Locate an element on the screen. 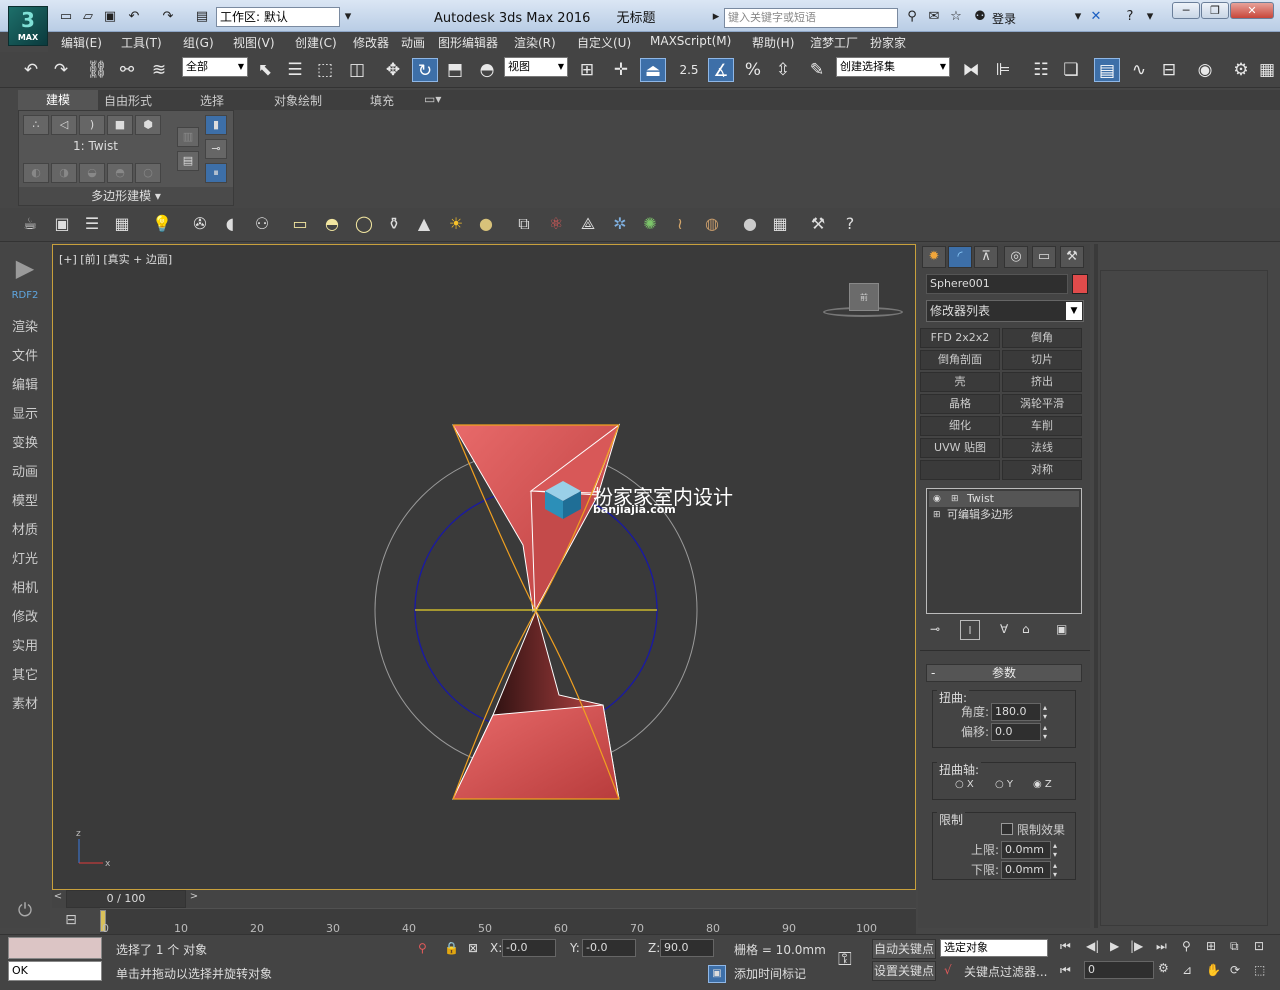 This screenshot has height=990, width=1280. sidebar-item-model: 模型 is located at coordinates (25, 499).